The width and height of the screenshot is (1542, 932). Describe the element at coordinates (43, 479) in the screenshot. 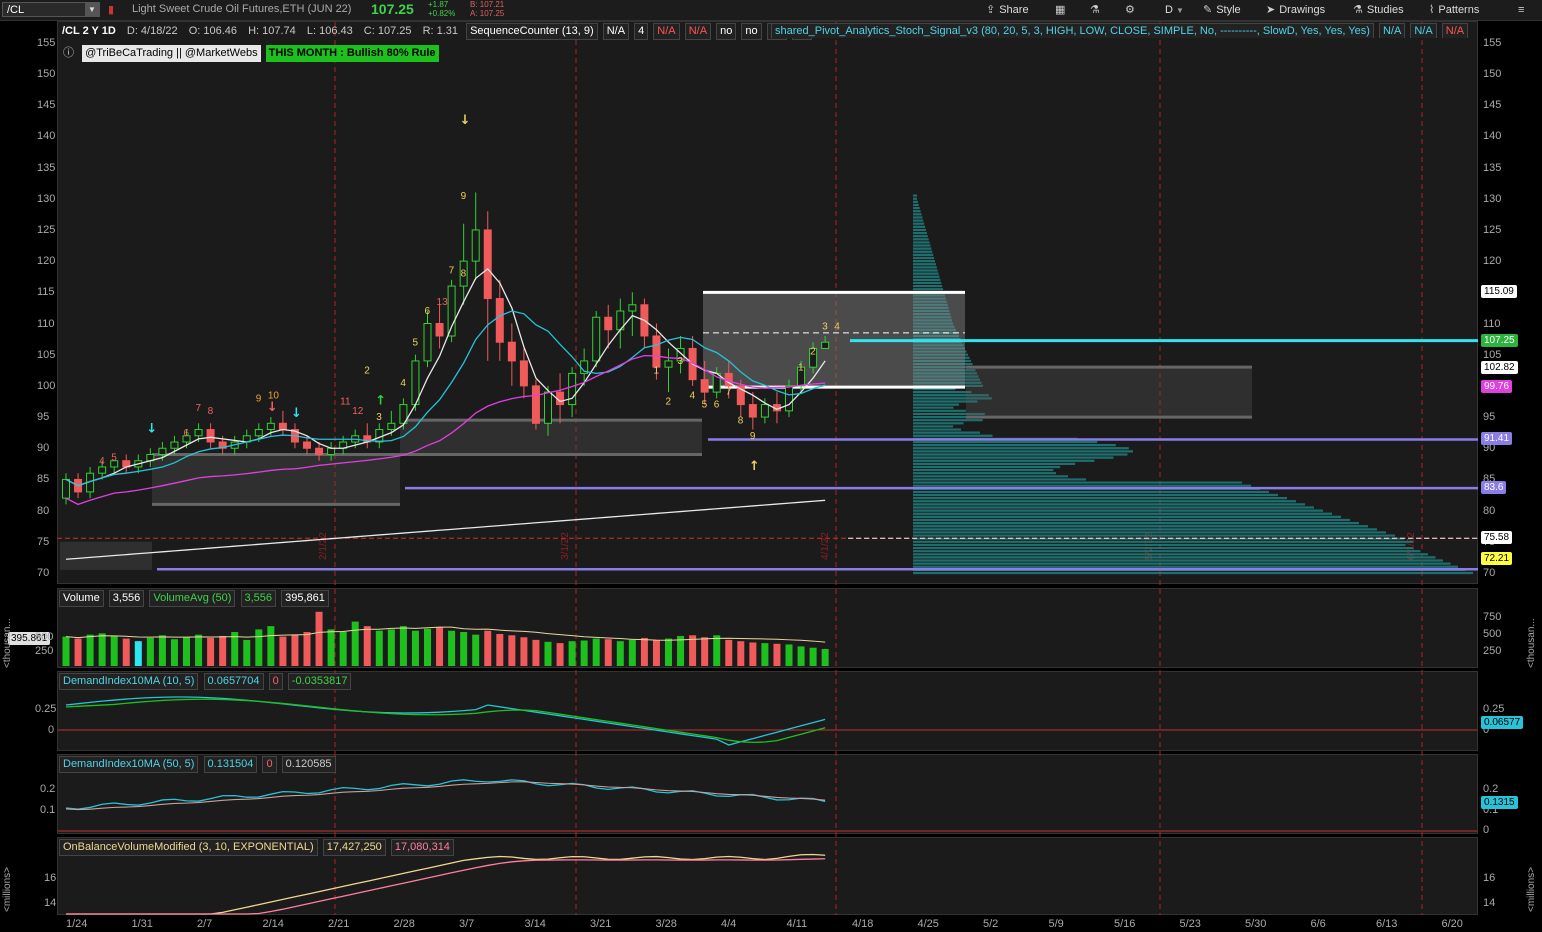

I see `price-tick-left: 85` at that location.